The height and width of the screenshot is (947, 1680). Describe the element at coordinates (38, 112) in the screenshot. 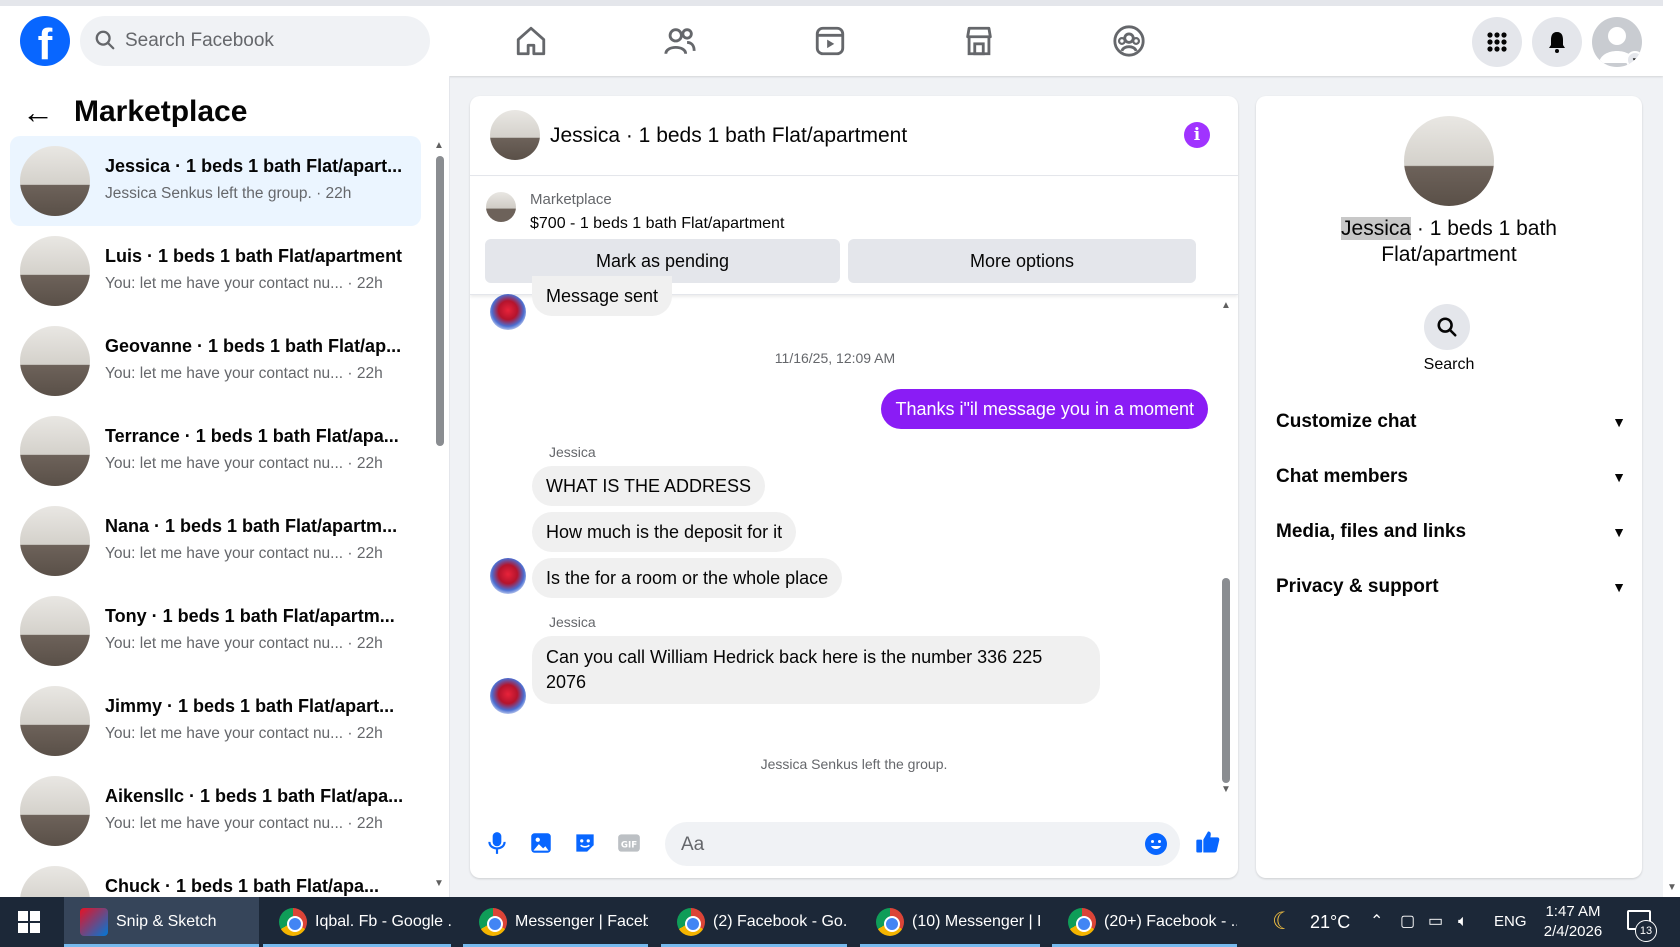

I see `back-arrow-icon: ←` at that location.